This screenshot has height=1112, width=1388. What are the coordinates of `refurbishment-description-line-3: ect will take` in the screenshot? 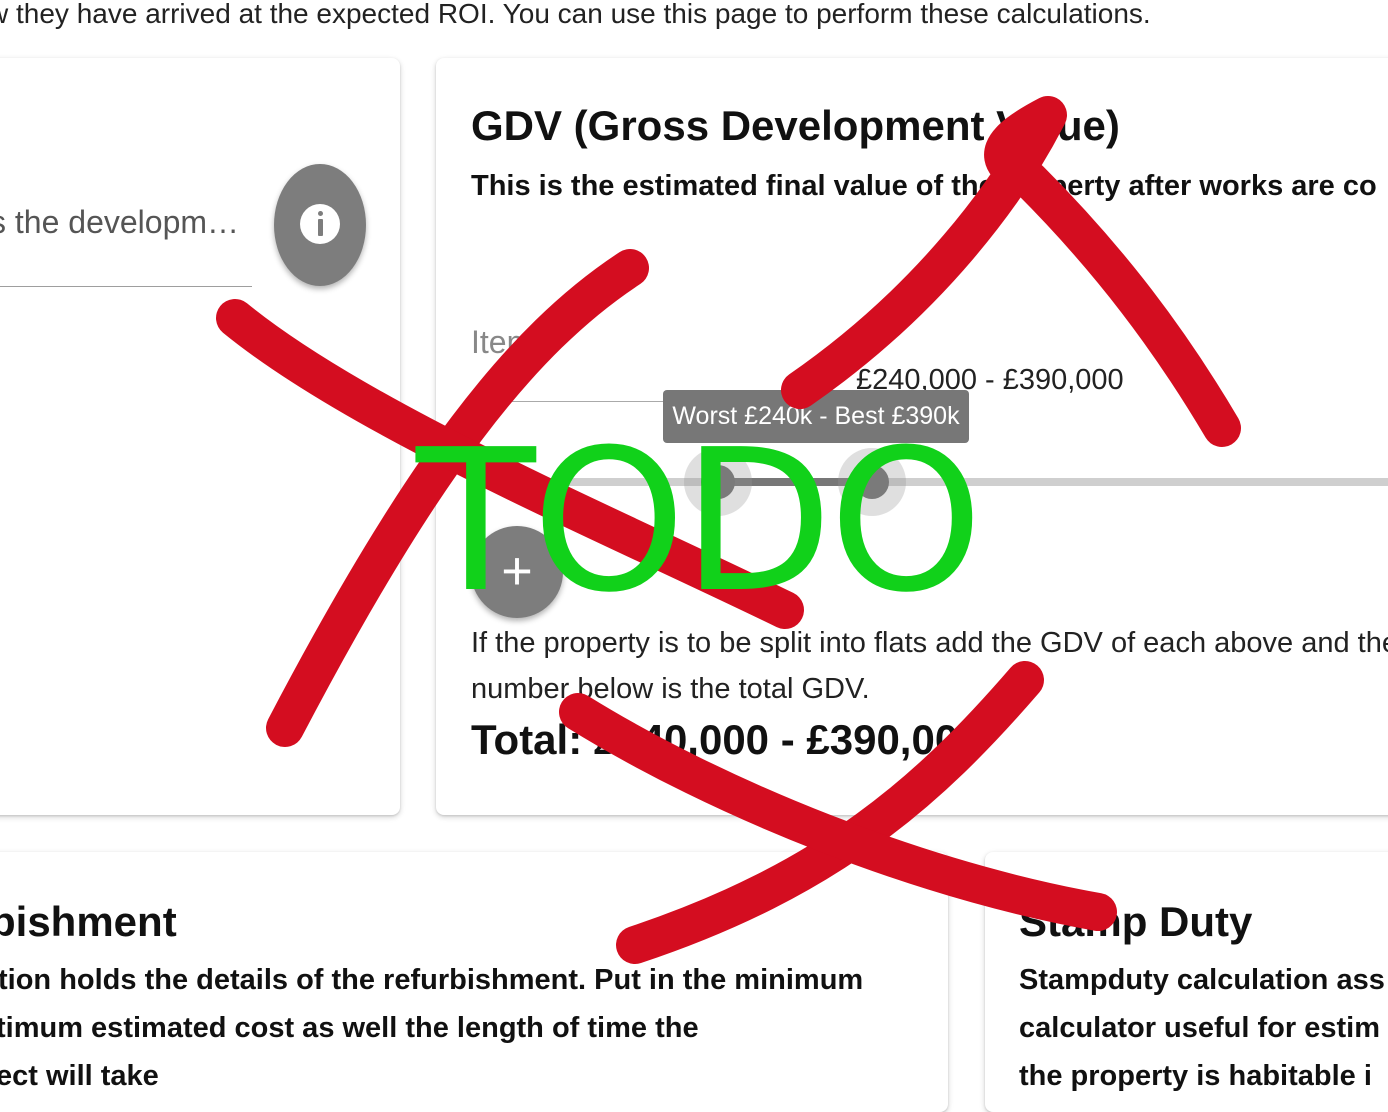 It's located at (79, 1076).